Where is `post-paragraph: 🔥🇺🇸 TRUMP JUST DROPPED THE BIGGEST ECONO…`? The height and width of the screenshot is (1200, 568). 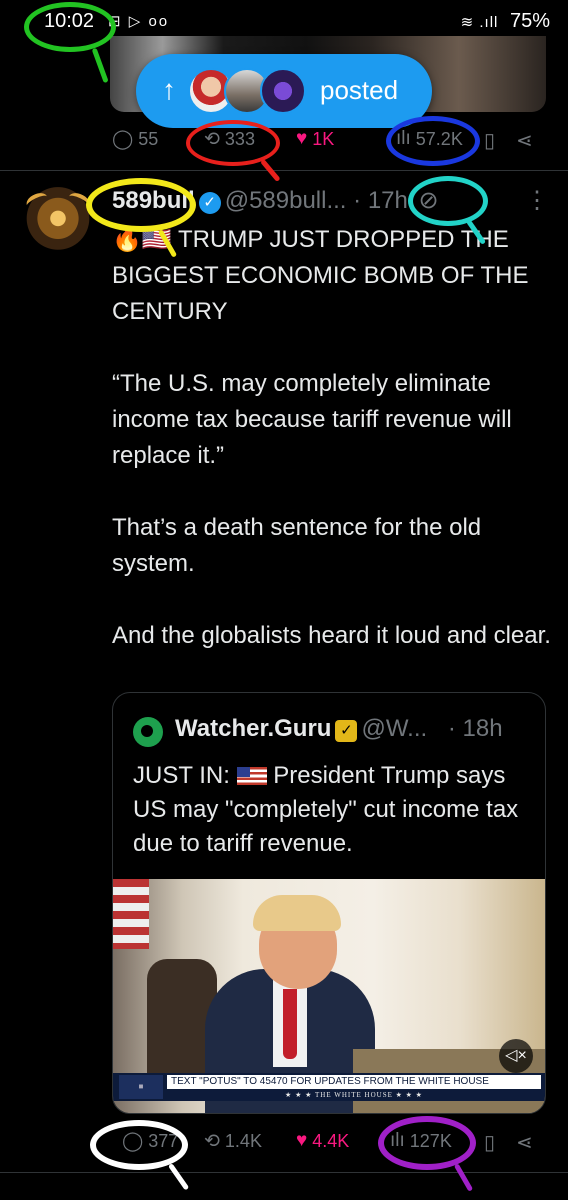
post-paragraph: 🔥🇺🇸 TRUMP JUST DROPPED THE BIGGEST ECONO… is located at coordinates (320, 275).